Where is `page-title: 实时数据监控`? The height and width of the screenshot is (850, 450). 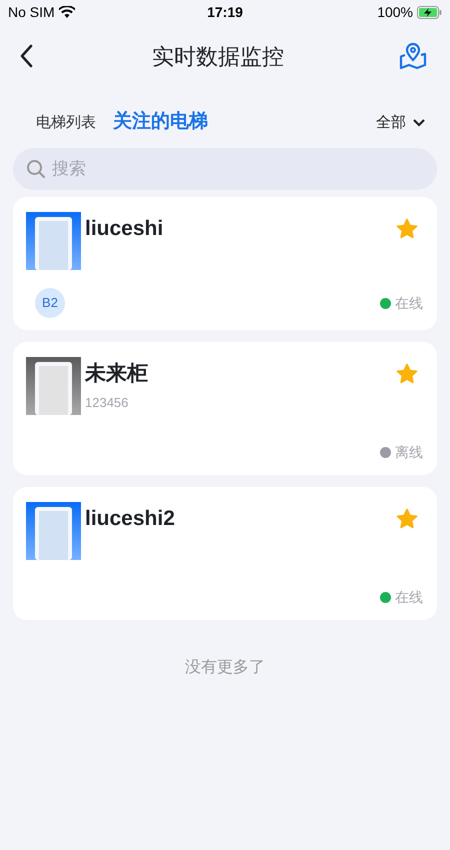
page-title: 实时数据监控 is located at coordinates (218, 56).